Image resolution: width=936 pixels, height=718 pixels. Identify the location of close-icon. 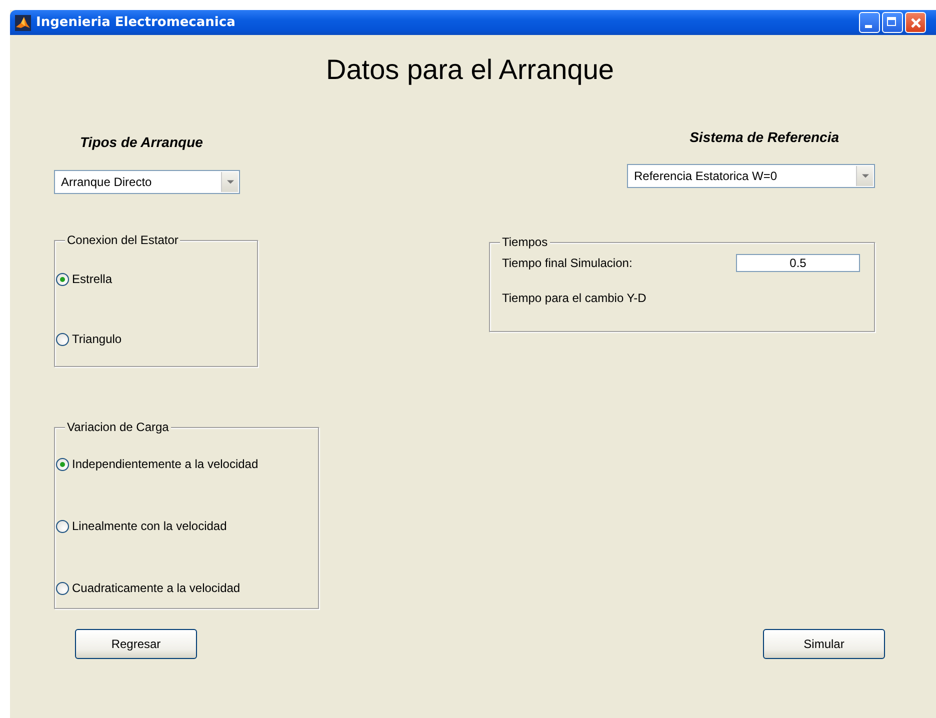
(916, 22).